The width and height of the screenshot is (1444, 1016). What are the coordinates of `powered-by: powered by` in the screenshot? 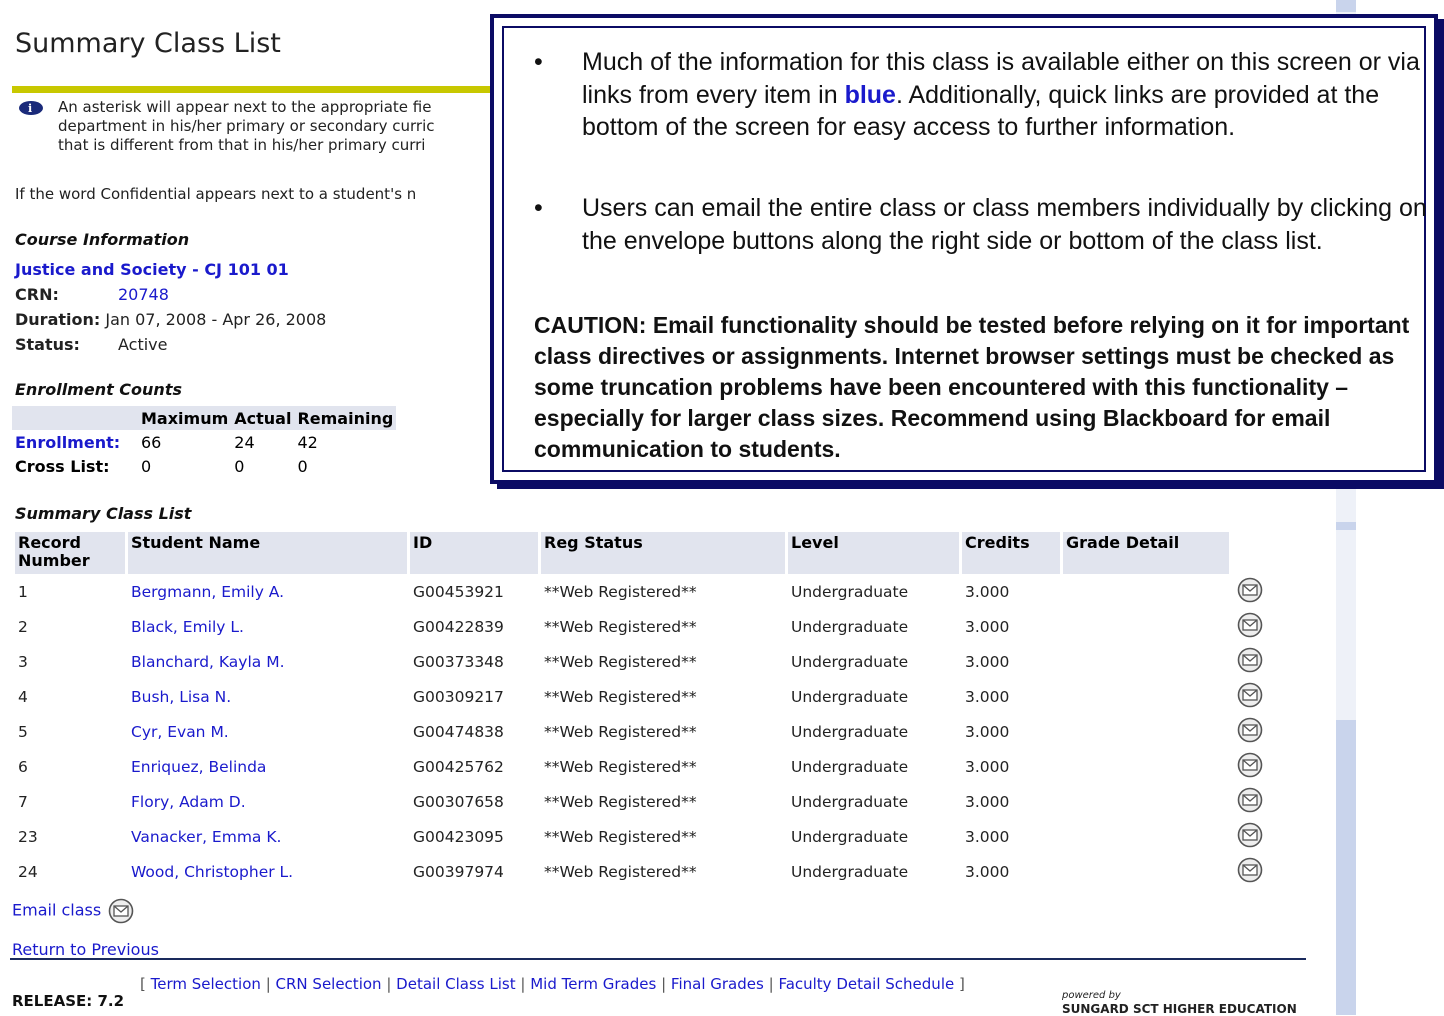 It's located at (1091, 995).